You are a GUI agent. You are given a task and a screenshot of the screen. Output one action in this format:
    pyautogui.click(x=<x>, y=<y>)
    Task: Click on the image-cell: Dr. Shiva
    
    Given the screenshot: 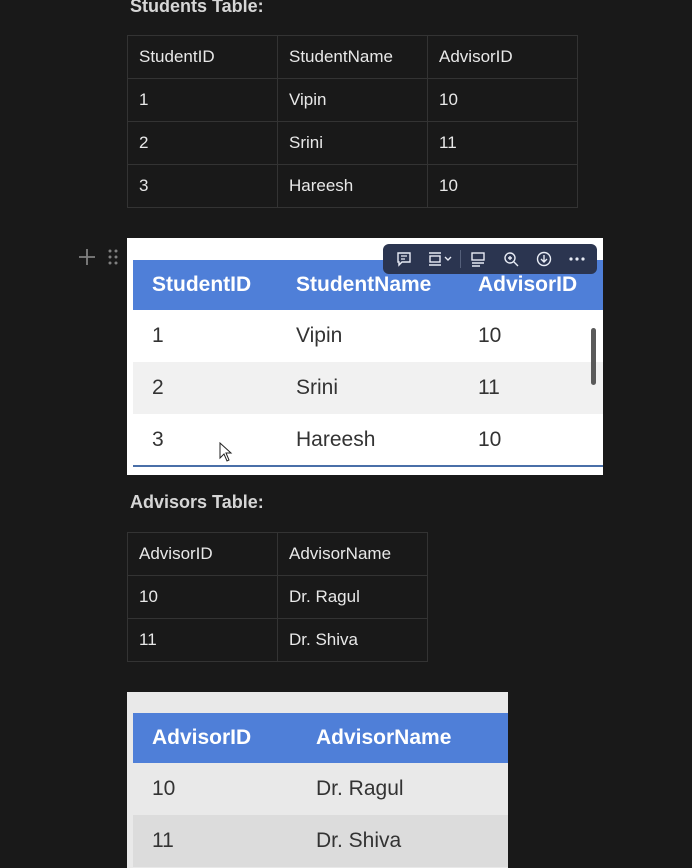 What is the action you would take?
    pyautogui.click(x=402, y=841)
    